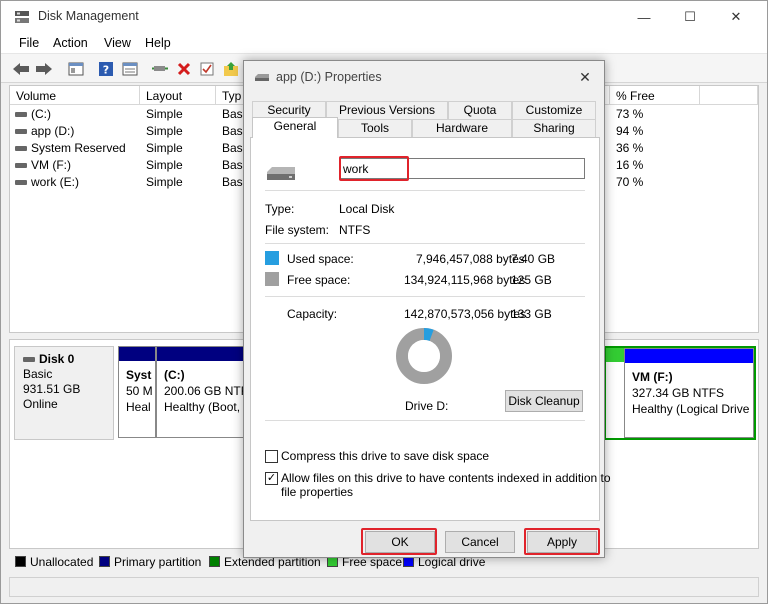  I want to click on folder-up-icon, so click(231, 69).